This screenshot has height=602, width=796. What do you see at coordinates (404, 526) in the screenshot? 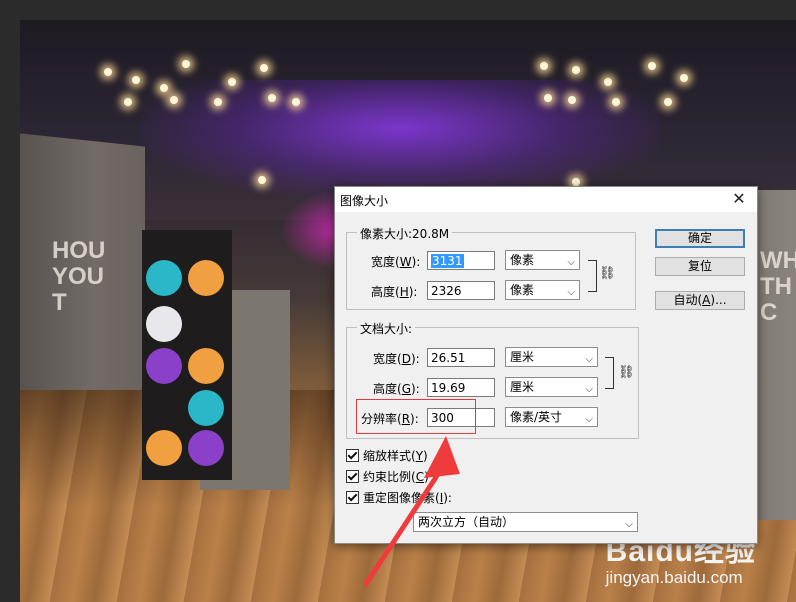
I see `arrow-shaft` at bounding box center [404, 526].